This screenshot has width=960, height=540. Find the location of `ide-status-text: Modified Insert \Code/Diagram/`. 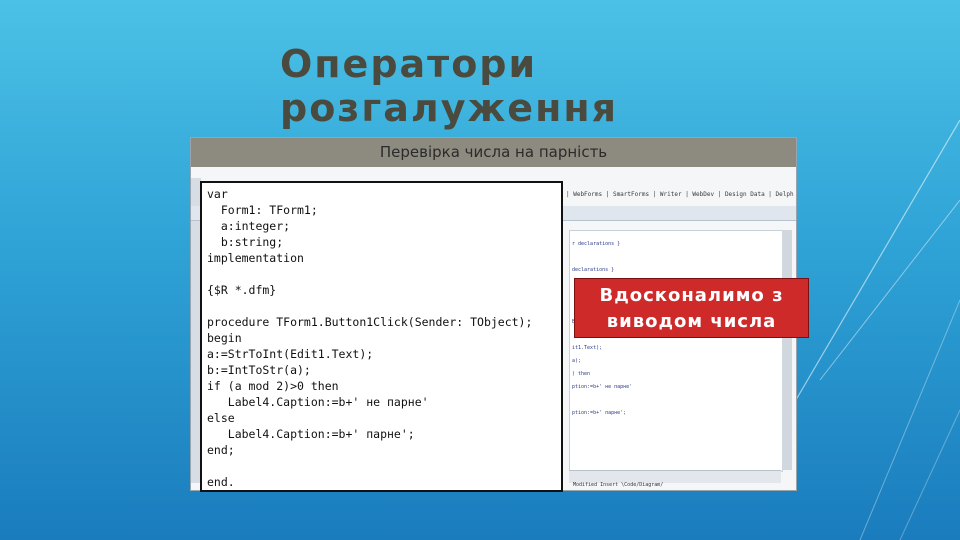

ide-status-text: Modified Insert \Code/Diagram/ is located at coordinates (618, 485).